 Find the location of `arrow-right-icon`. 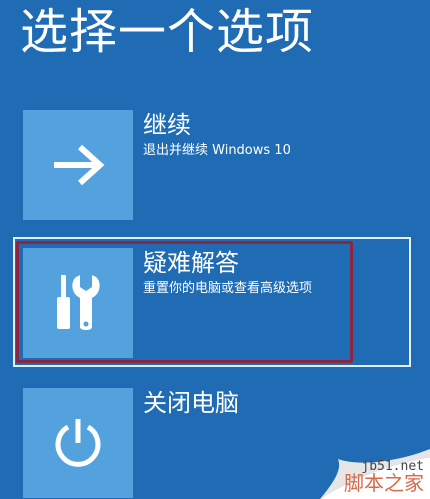

arrow-right-icon is located at coordinates (79, 165).